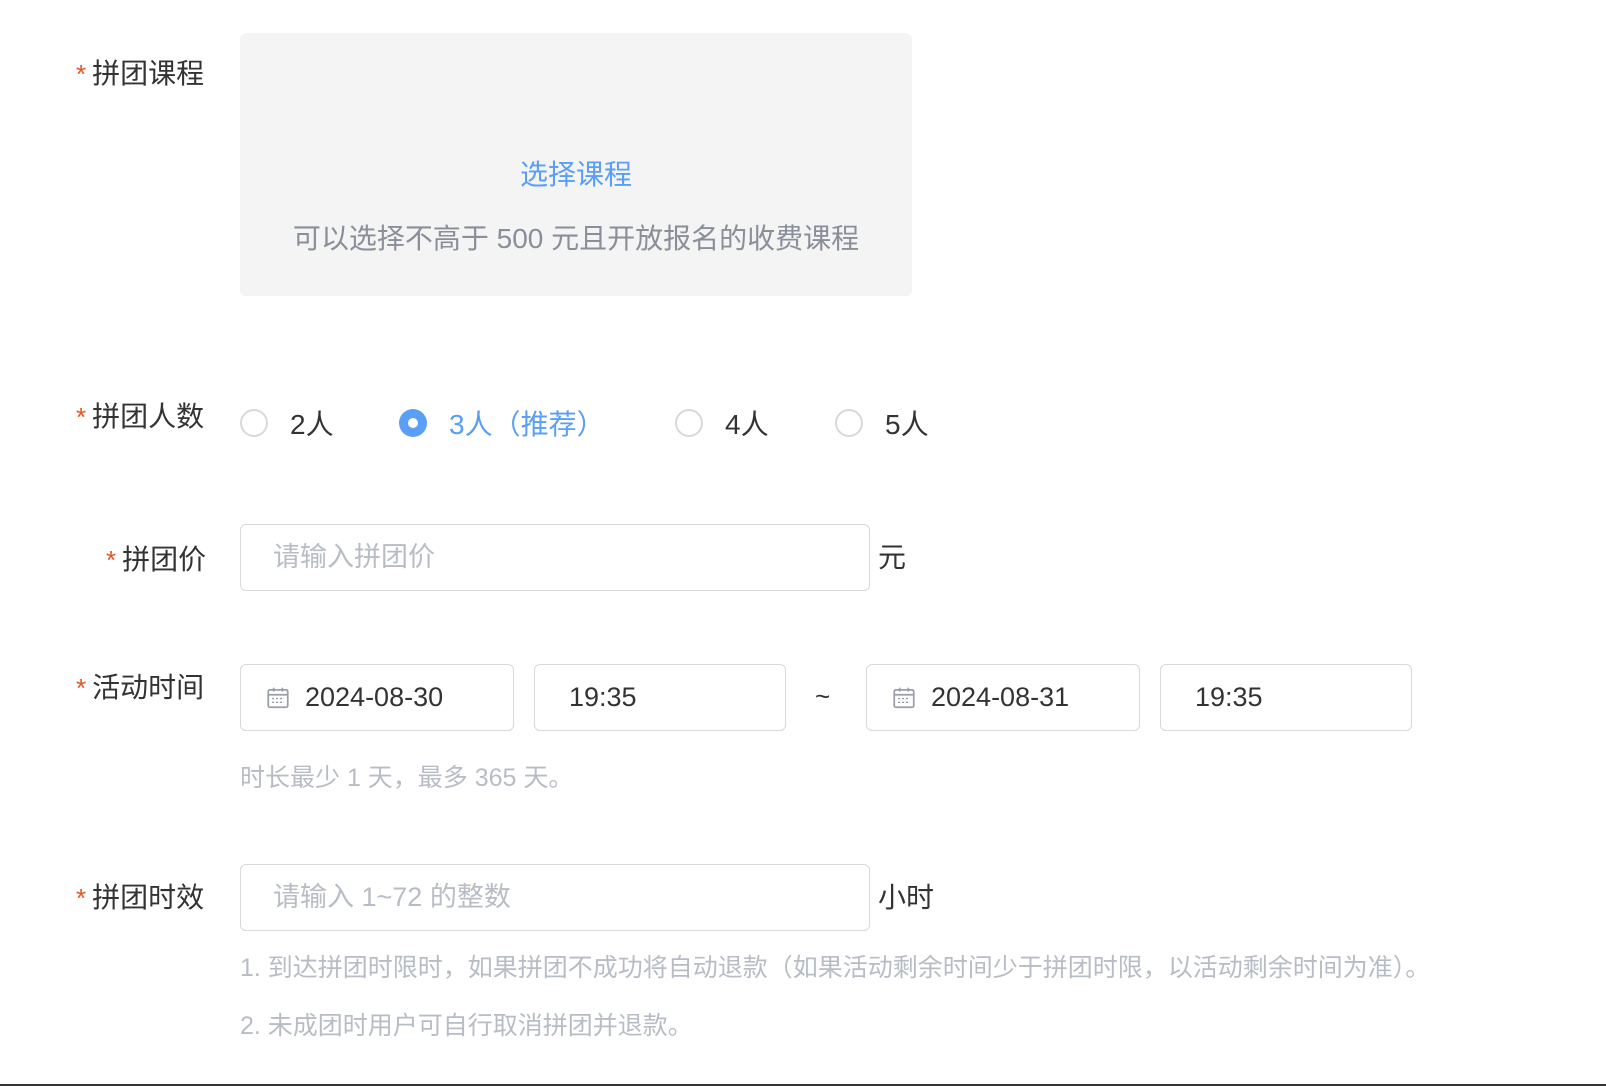 This screenshot has width=1606, height=1086. I want to click on price-input-wrapper, so click(555, 557).